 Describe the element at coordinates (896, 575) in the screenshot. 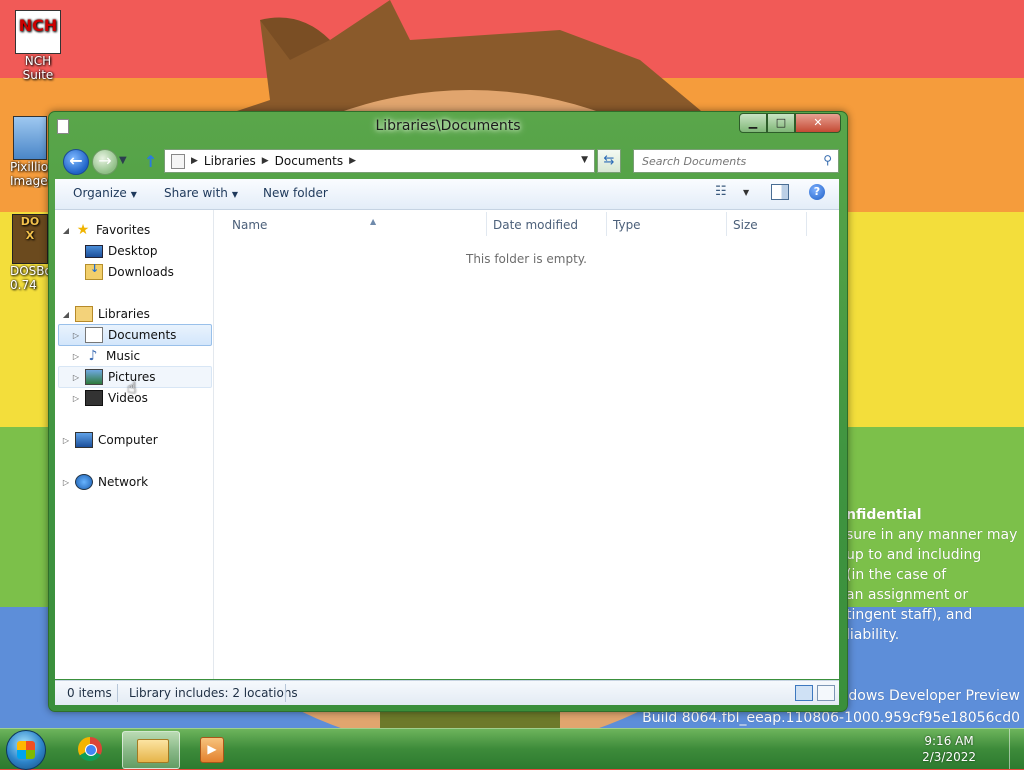

I see `watermark-line: (in the case of` at that location.